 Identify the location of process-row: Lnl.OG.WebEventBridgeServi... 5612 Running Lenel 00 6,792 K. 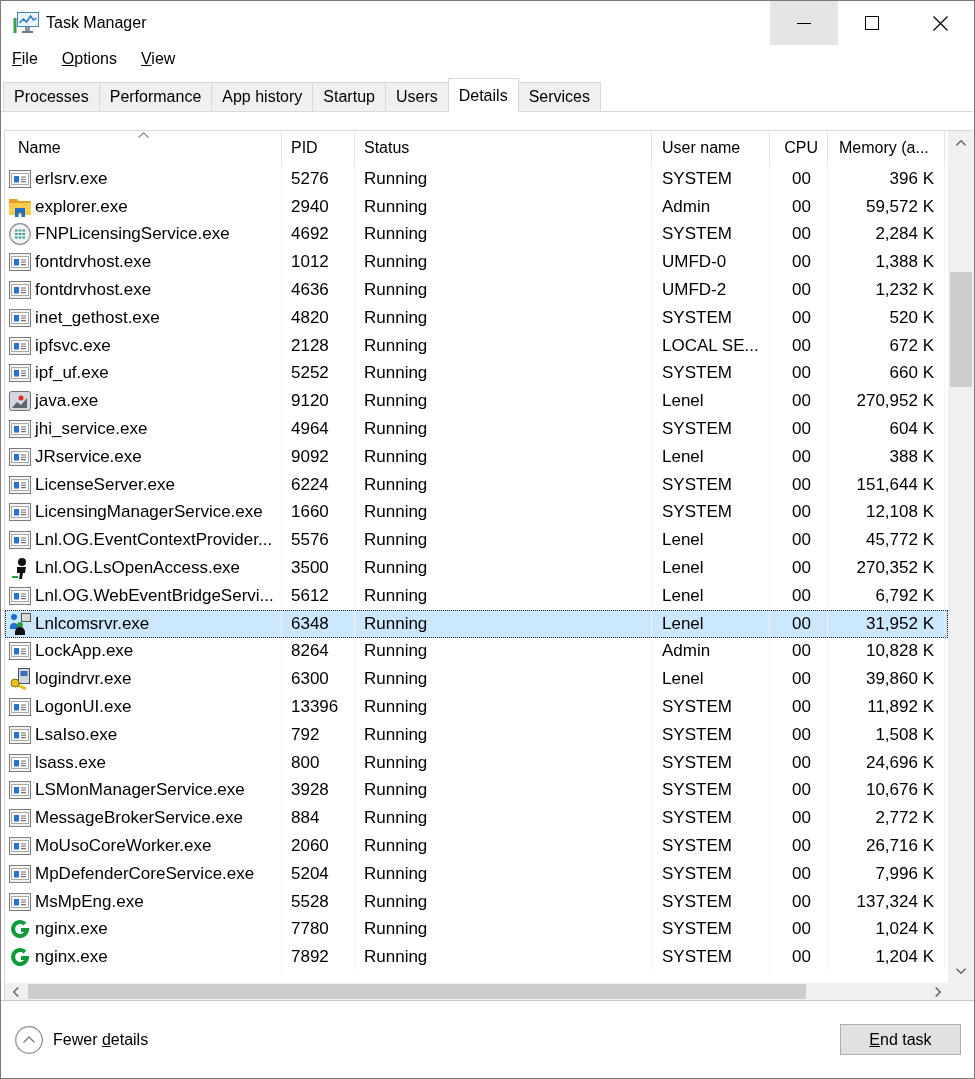
(476, 595).